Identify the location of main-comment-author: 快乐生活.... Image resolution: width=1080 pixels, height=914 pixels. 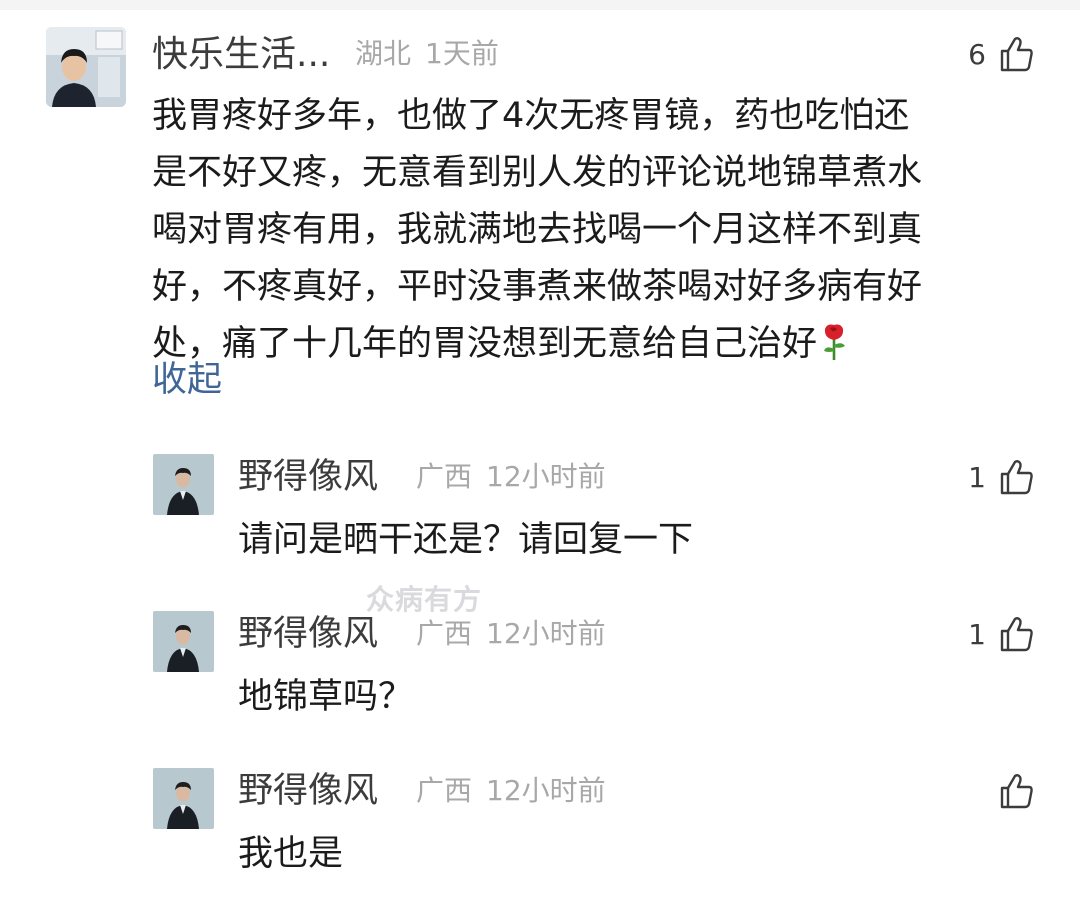
(241, 55).